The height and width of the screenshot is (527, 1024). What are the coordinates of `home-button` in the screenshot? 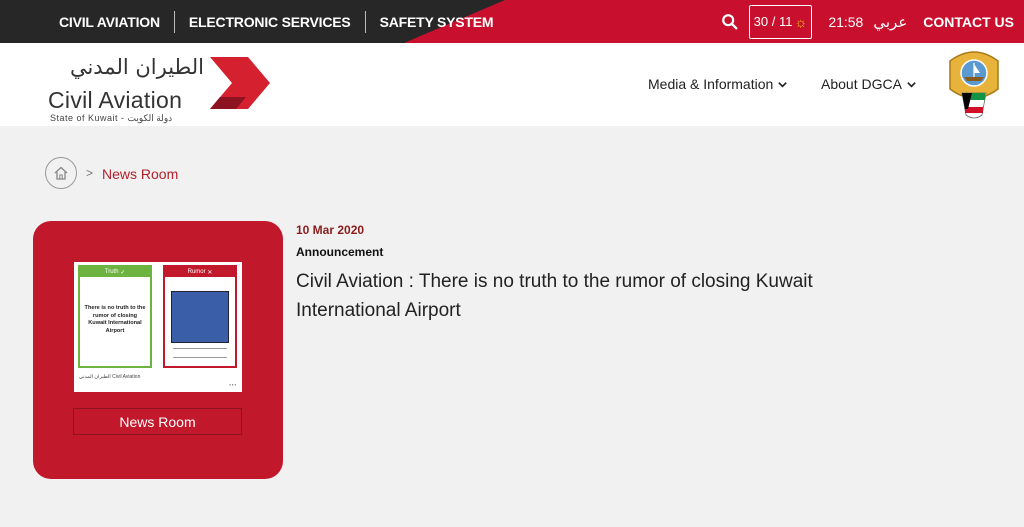 It's located at (61, 173).